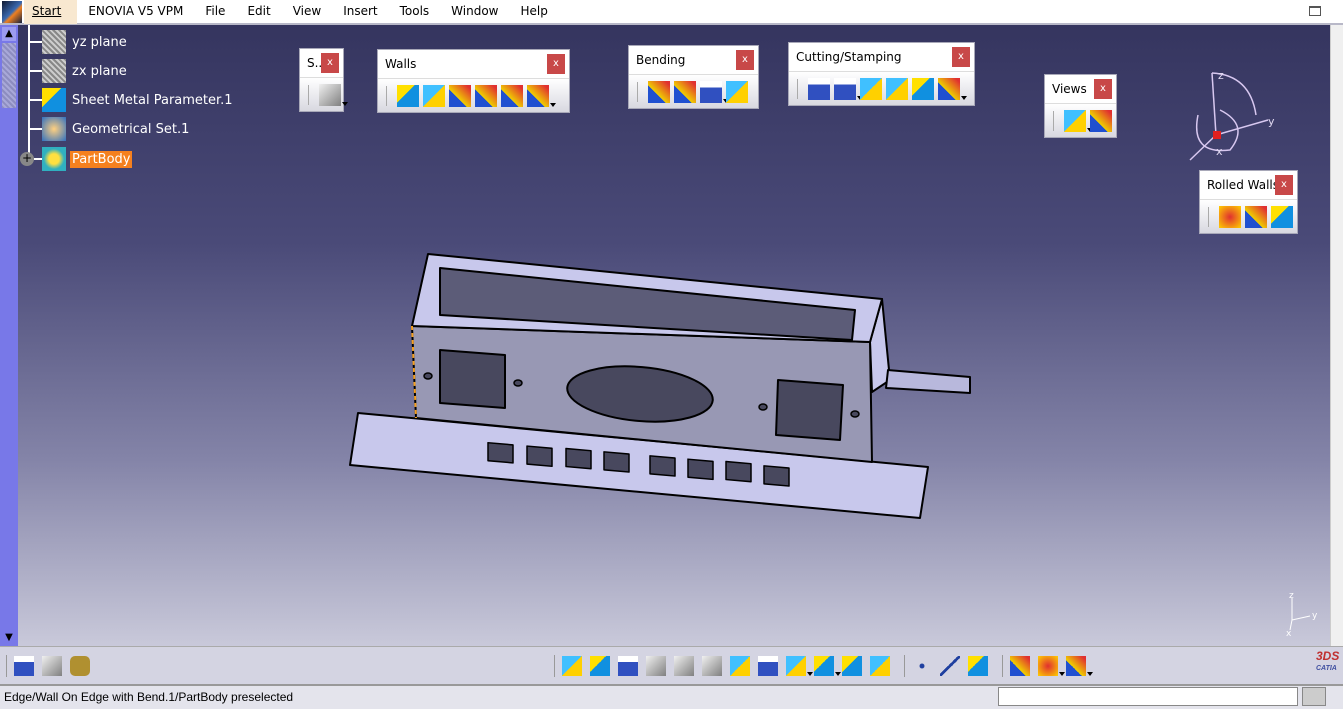 This screenshot has width=1343, height=709. I want to click on scroll-down-arrow-icon: ▼, so click(9, 638).